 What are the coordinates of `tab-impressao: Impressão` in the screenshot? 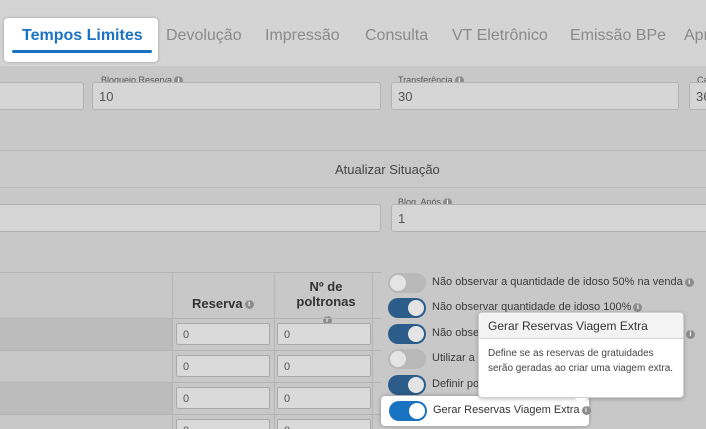 It's located at (302, 36).